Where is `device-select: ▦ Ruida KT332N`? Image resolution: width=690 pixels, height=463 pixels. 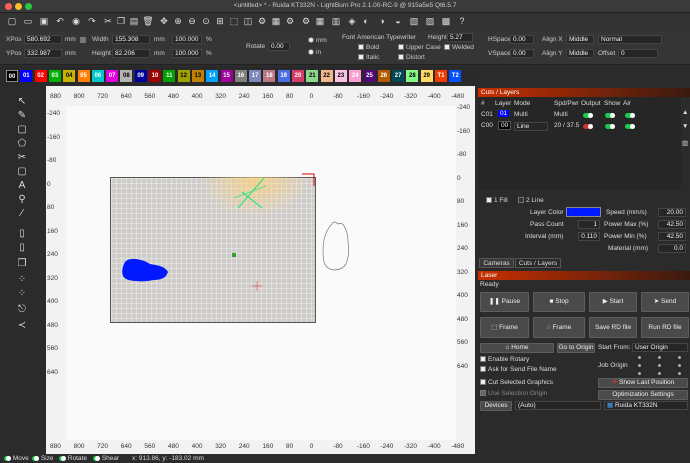
device-select: ▦ Ruida KT332N is located at coordinates (646, 405).